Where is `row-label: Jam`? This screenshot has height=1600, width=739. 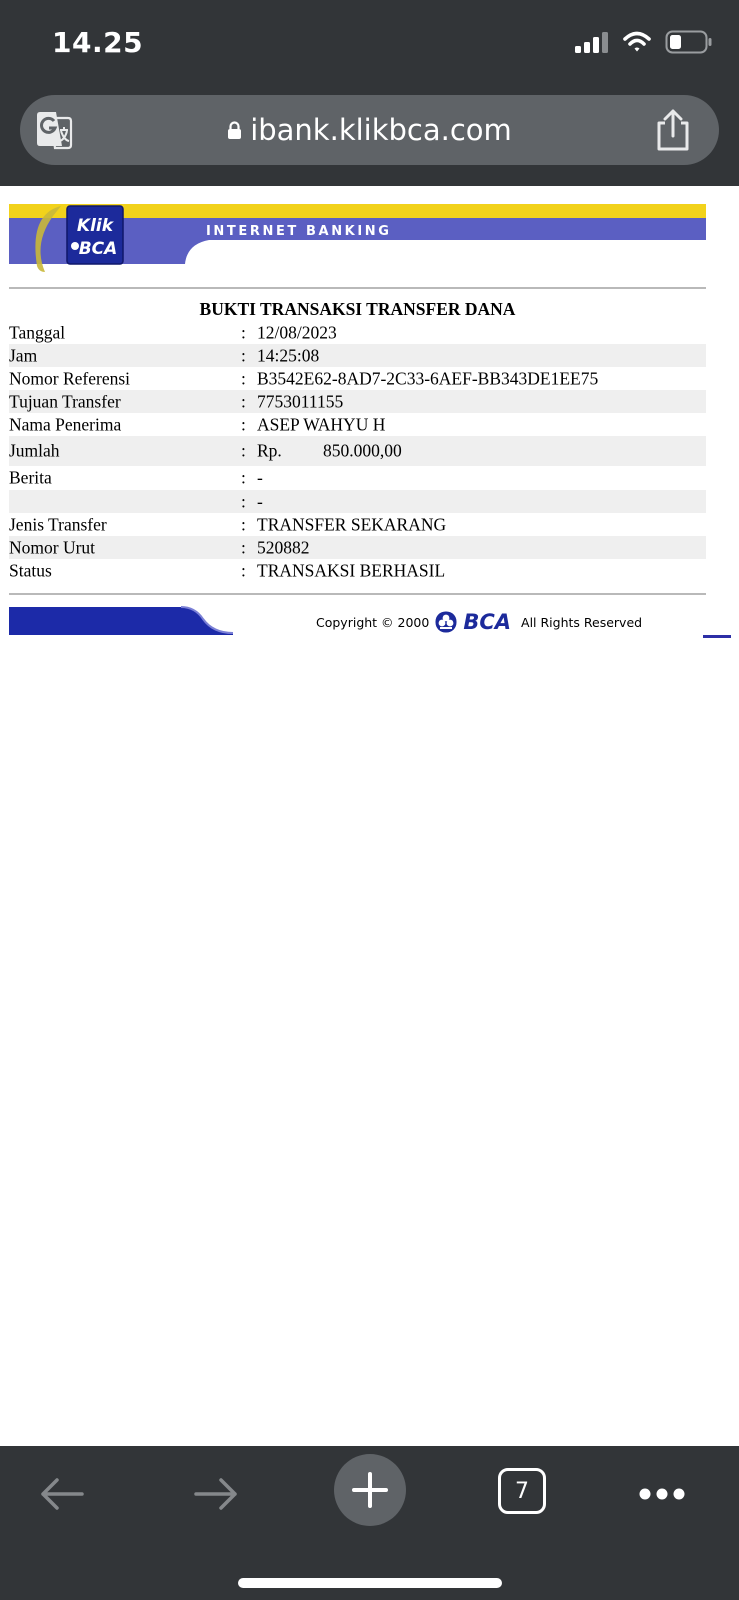
row-label: Jam is located at coordinates (23, 355).